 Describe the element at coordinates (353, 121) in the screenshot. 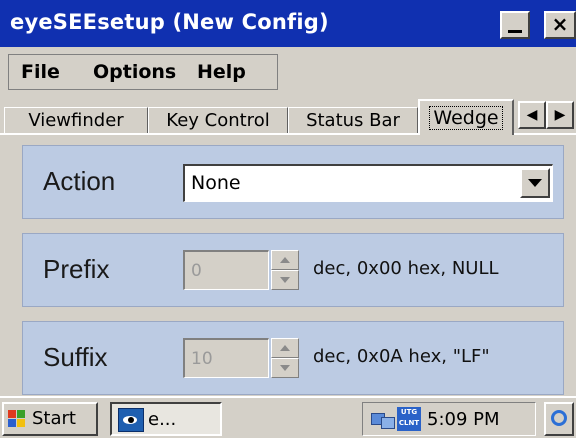

I see `tab-status-bar: Status Bar` at that location.